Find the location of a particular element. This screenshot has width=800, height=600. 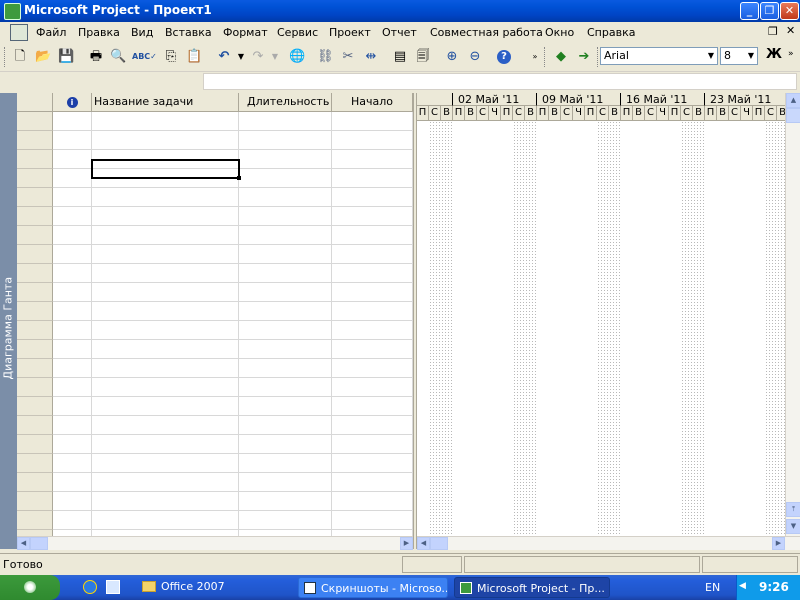

quick-launch-office: Office 2007 is located at coordinates (193, 586).